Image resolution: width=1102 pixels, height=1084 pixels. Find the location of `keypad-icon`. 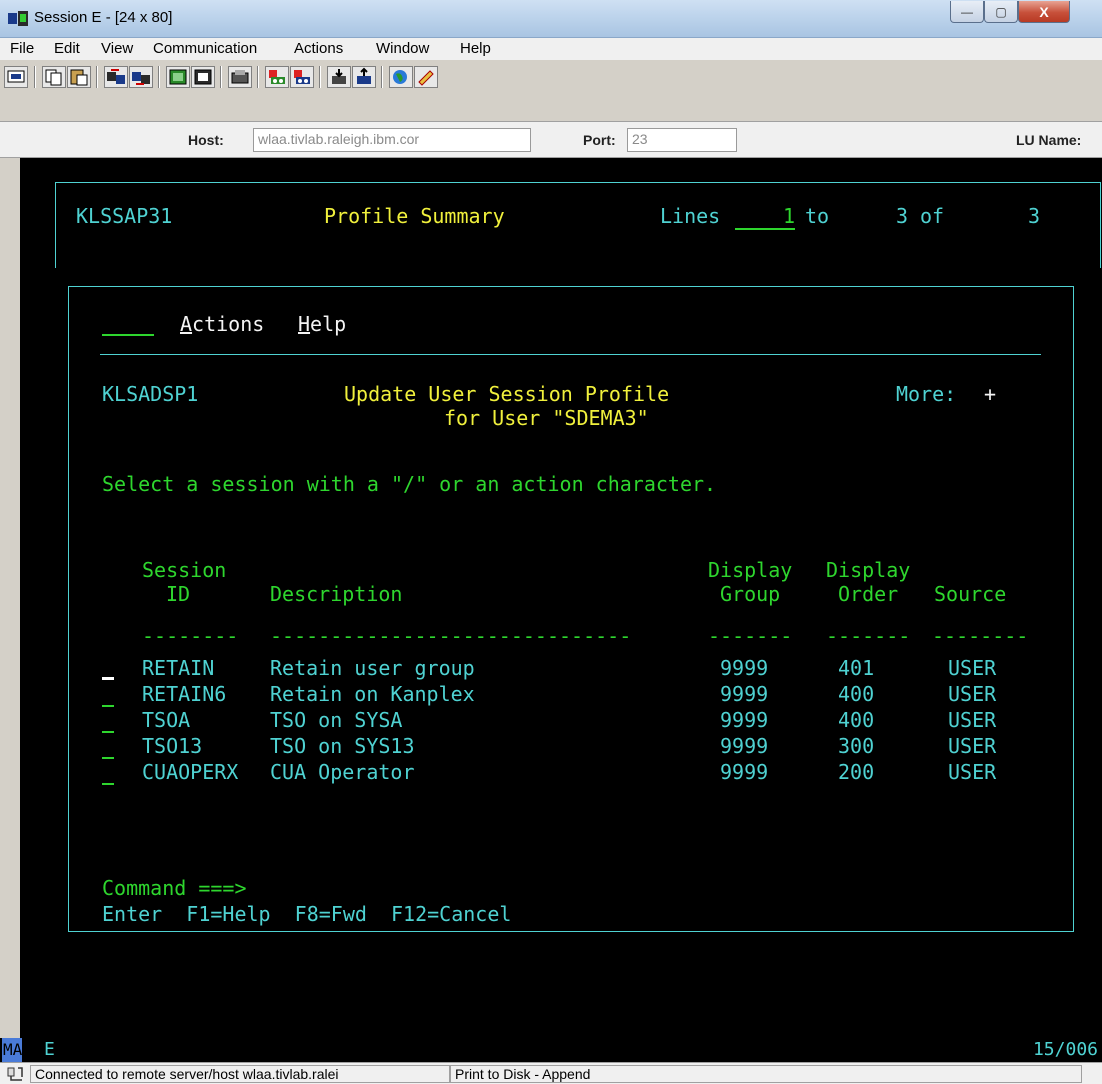

keypad-icon is located at coordinates (203, 77).